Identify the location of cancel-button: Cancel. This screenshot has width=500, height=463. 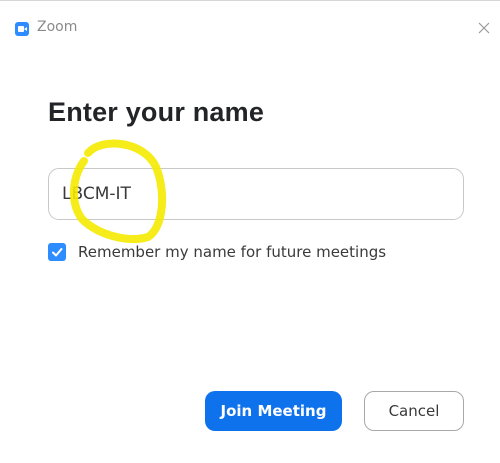
(414, 411).